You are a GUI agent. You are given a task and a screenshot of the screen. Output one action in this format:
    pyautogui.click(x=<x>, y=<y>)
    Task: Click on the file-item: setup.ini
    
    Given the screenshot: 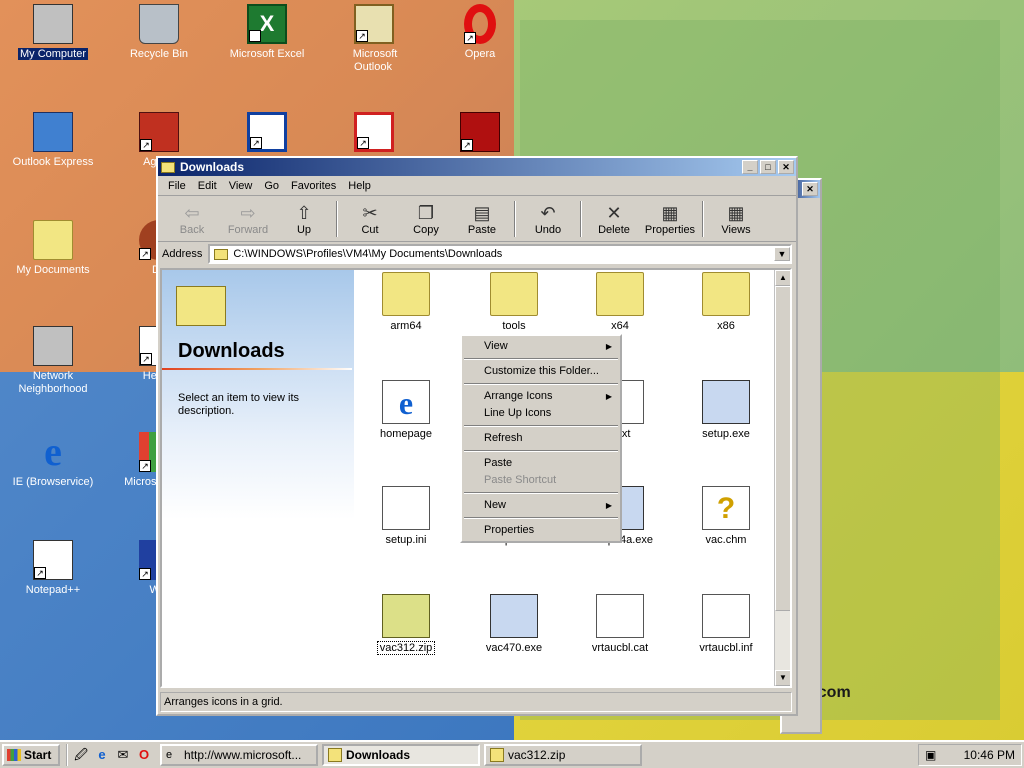 What is the action you would take?
    pyautogui.click(x=406, y=516)
    